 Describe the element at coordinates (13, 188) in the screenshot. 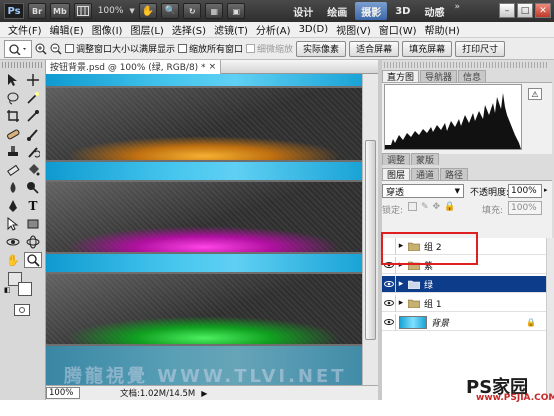

I see `blur-tool` at that location.